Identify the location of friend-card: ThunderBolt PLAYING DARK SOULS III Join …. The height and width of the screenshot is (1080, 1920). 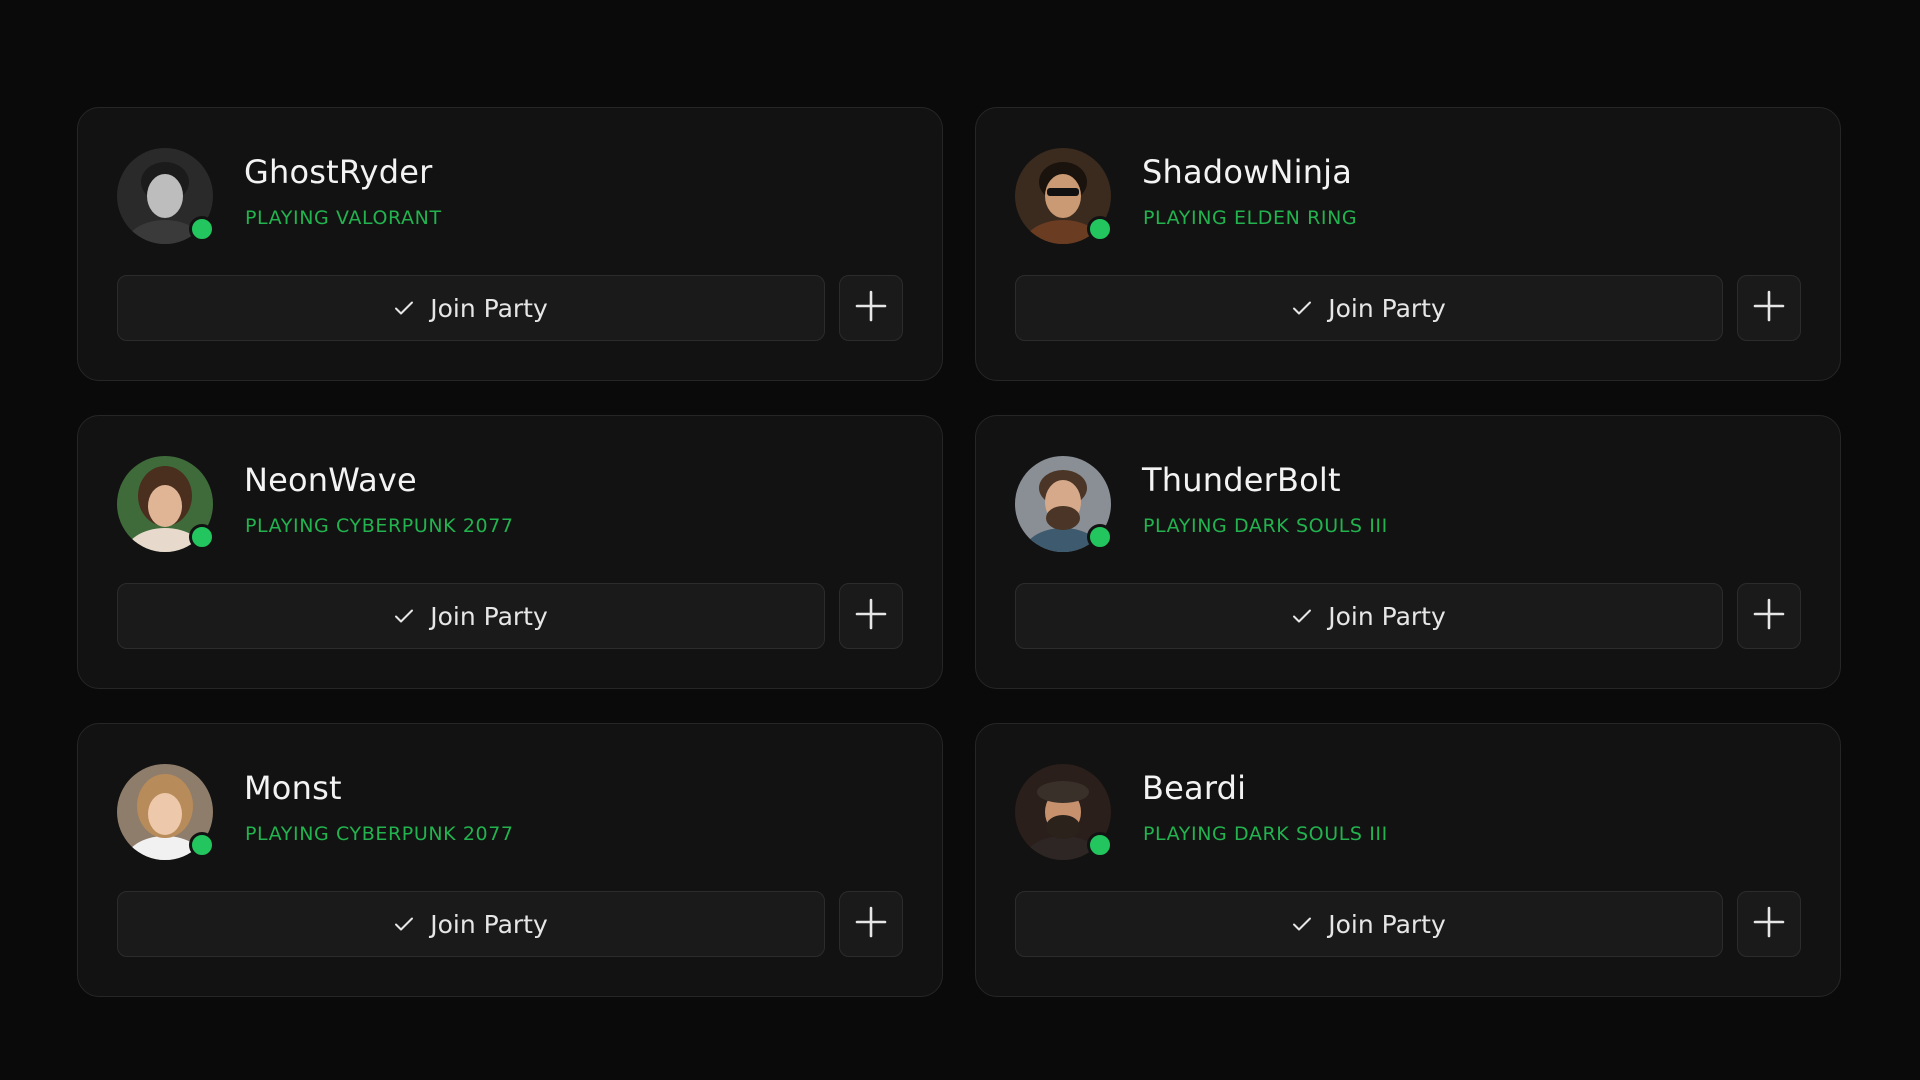
(1408, 552).